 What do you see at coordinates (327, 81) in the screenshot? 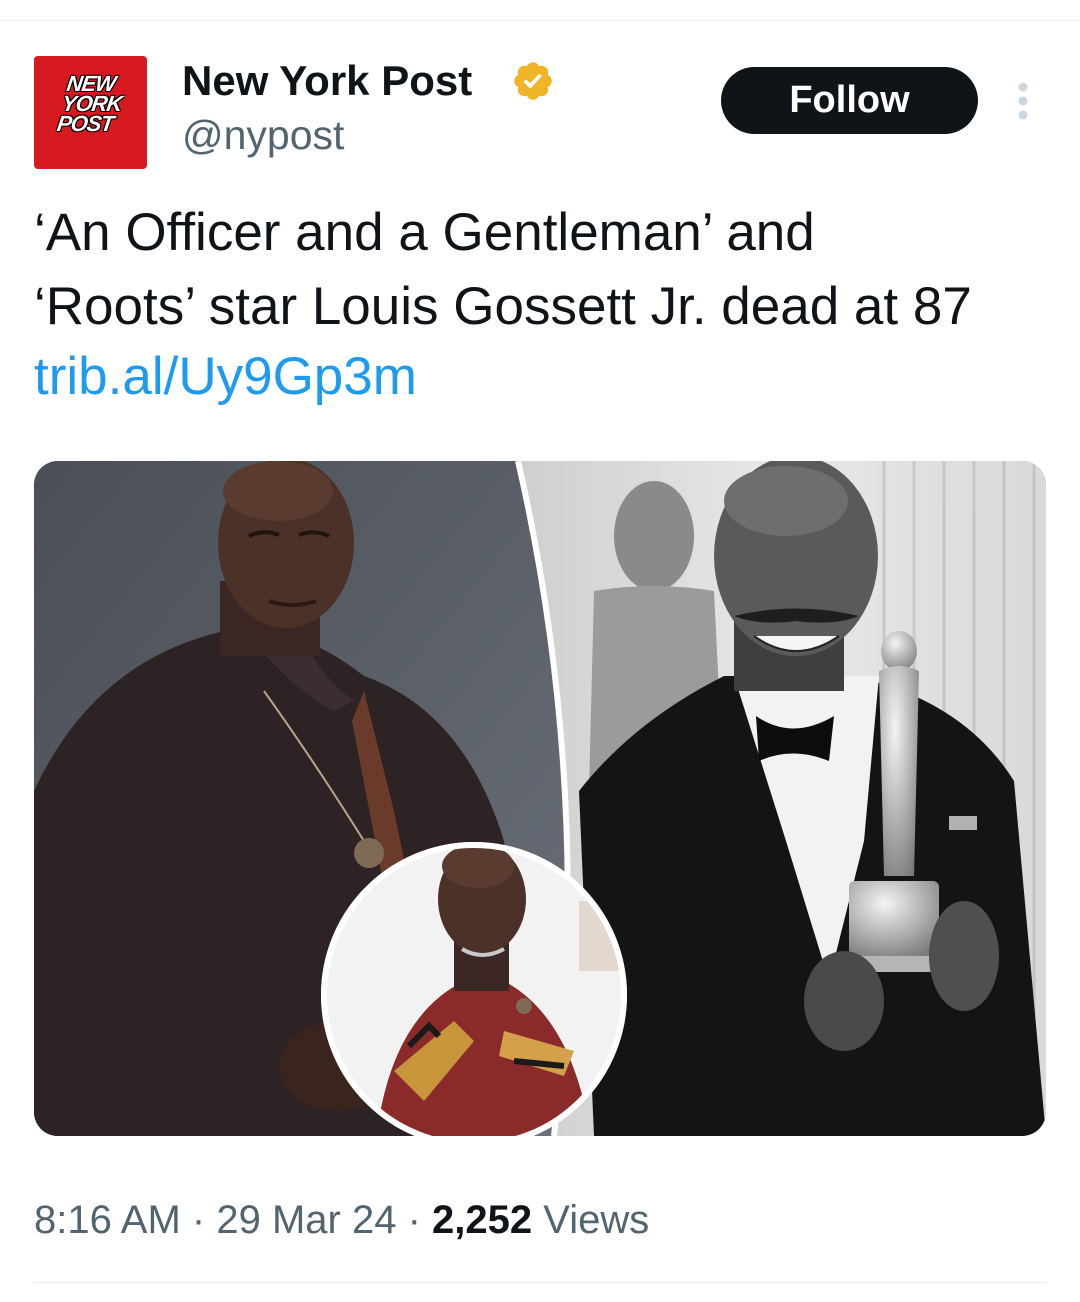
I see `display-name: New York Post` at bounding box center [327, 81].